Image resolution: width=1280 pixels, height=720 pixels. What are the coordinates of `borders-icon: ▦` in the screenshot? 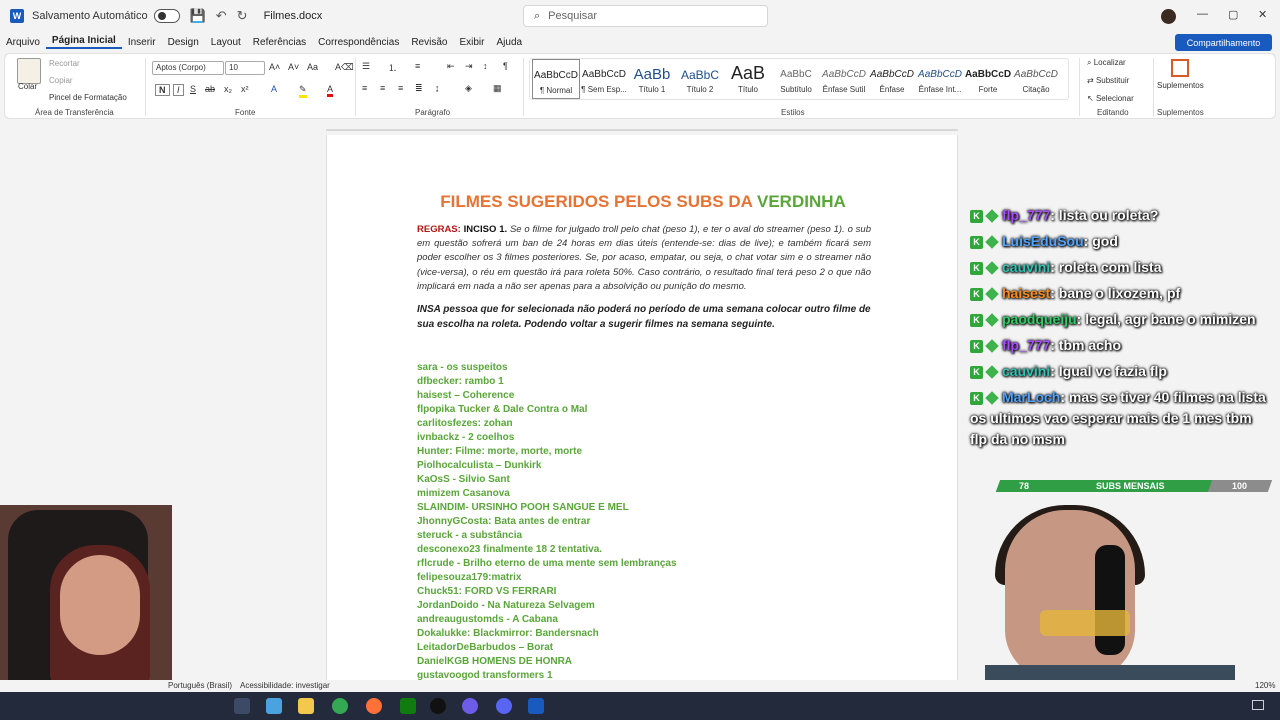 It's located at (497, 88).